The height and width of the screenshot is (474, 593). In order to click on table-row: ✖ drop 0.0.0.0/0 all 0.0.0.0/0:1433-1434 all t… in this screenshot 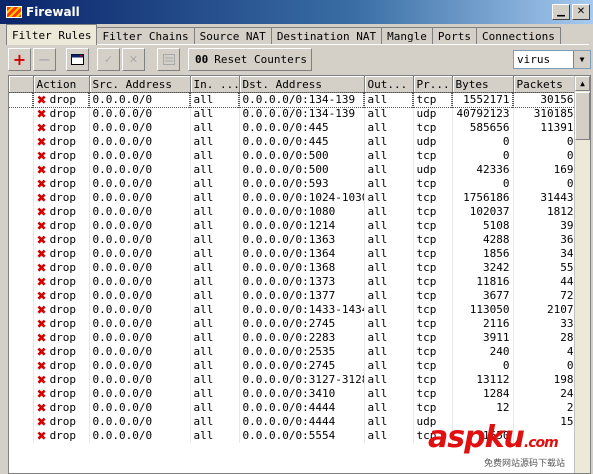, I will do `click(293, 310)`.